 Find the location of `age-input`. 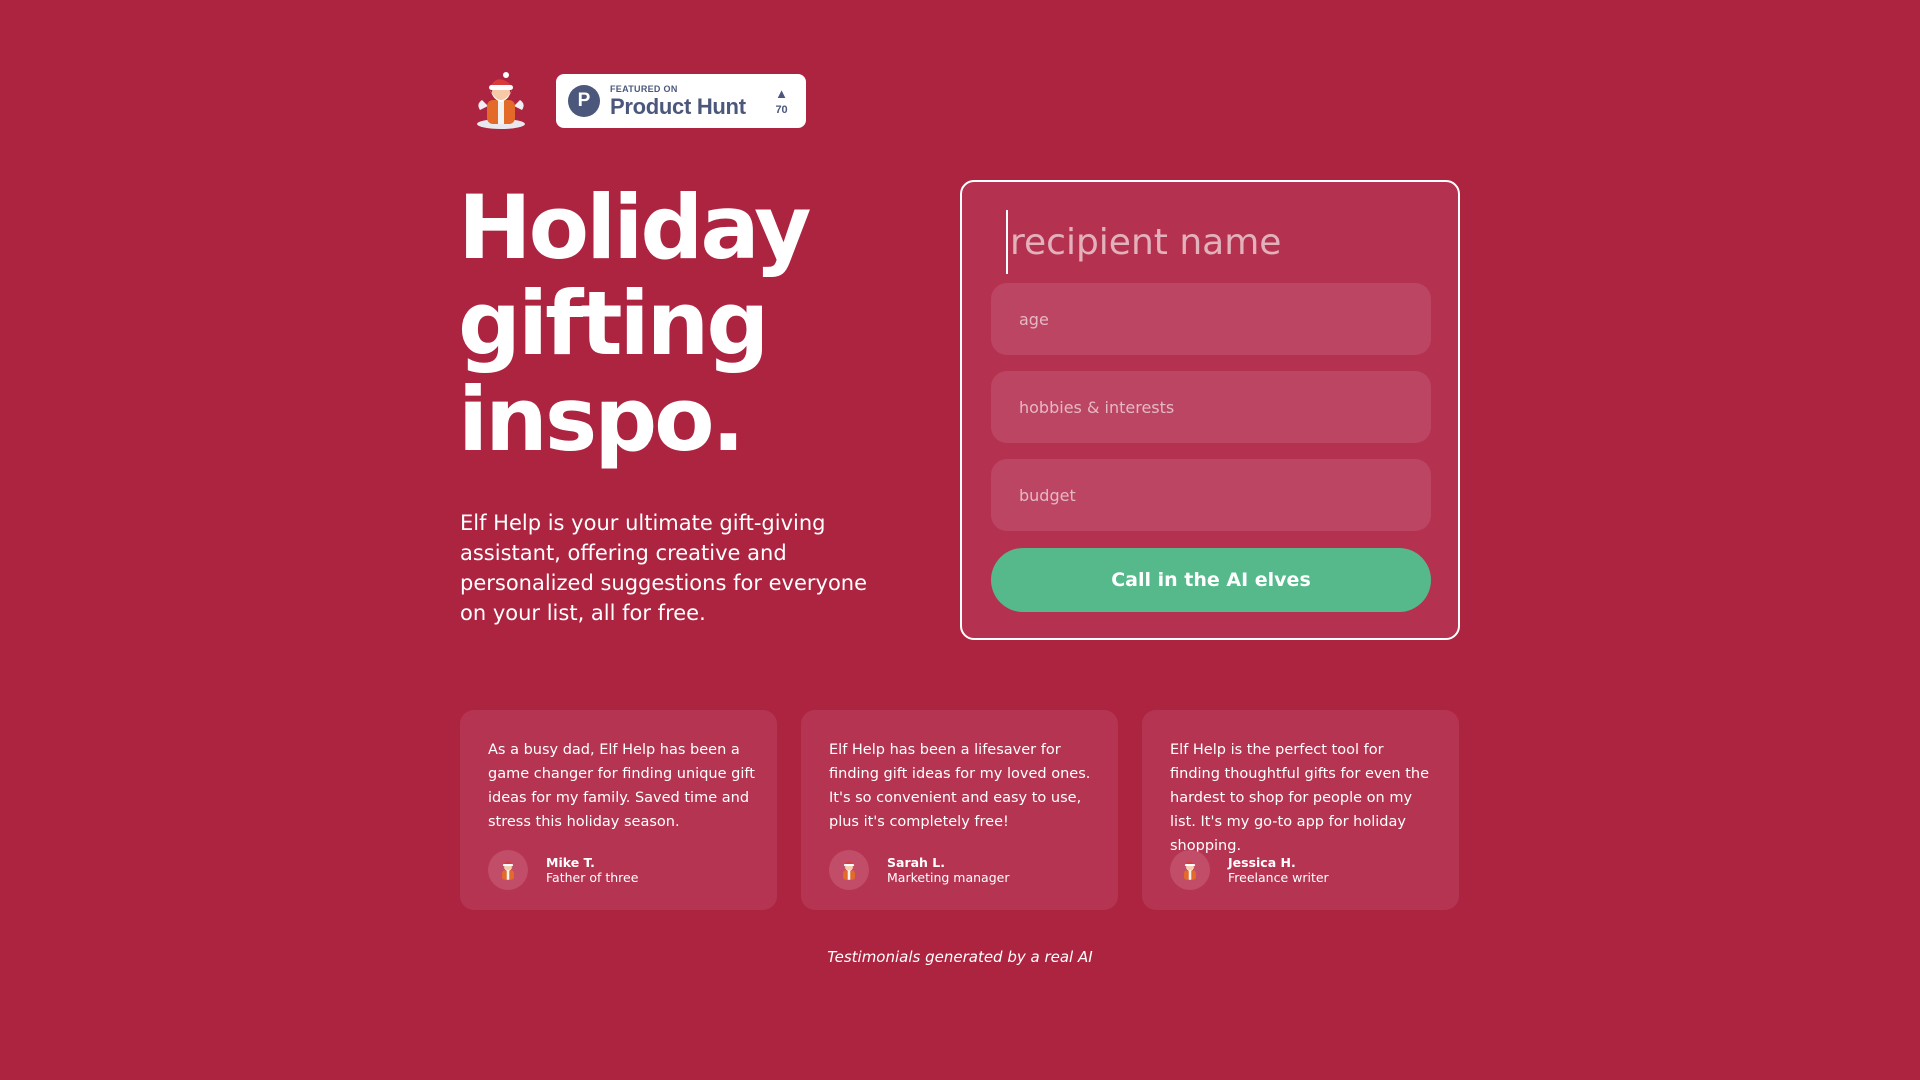

age-input is located at coordinates (1211, 319).